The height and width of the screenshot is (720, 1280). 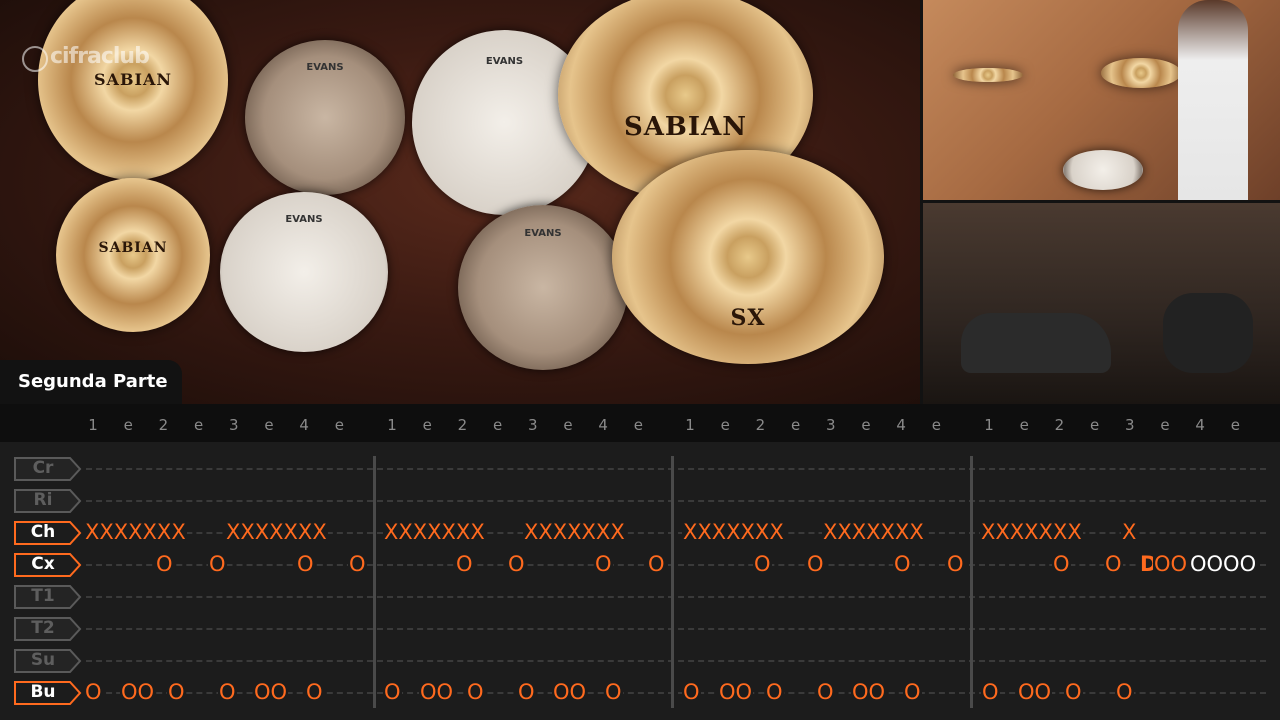 I want to click on camera-view-drummer, so click(x=1101, y=100).